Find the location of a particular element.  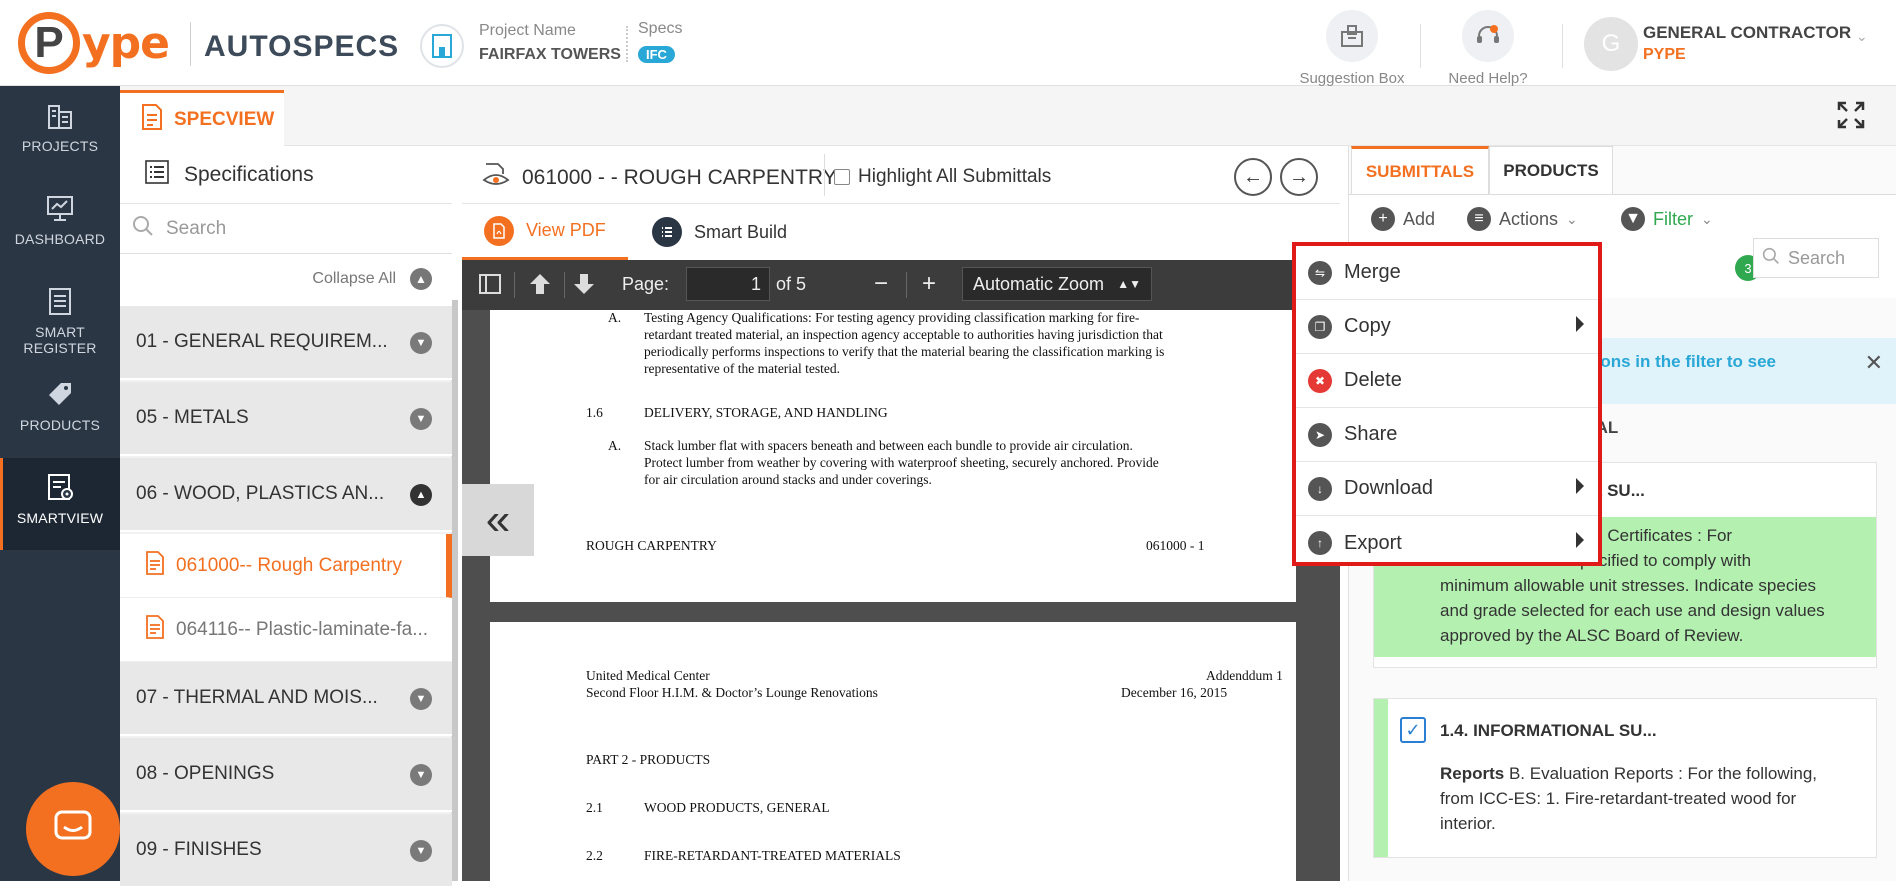

zoom-out-button: − is located at coordinates (881, 284).